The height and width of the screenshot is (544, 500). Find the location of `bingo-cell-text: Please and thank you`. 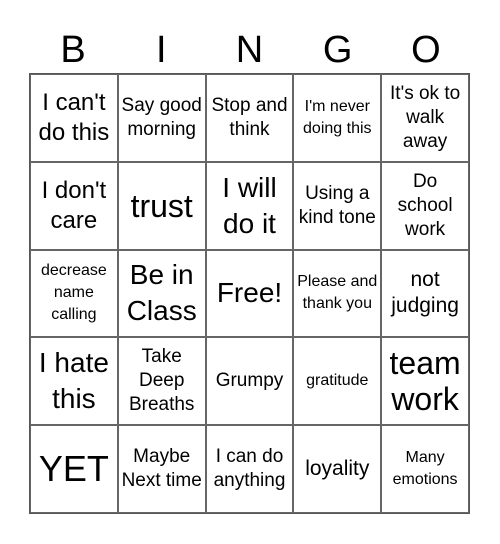

bingo-cell-text: Please and thank you is located at coordinates (337, 293).